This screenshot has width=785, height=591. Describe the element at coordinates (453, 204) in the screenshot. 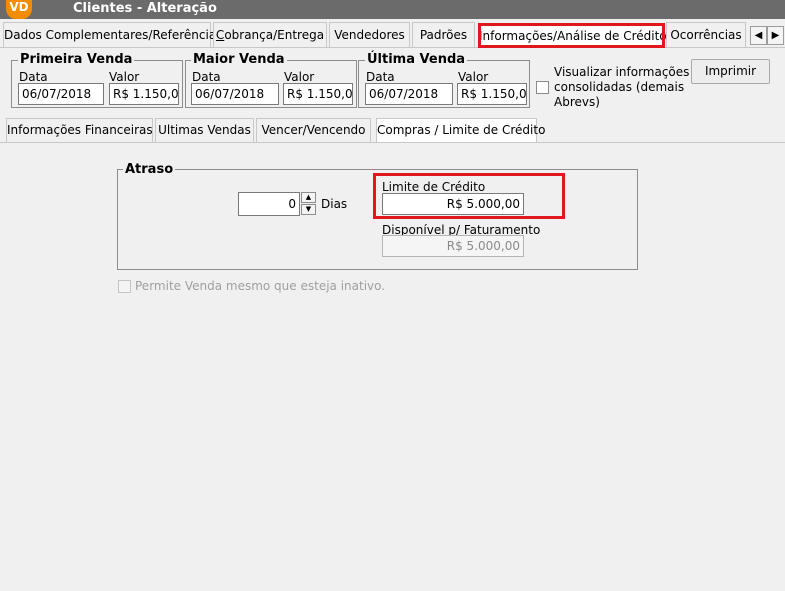

I see `limite-credito-field: R$ 5.000,00` at that location.